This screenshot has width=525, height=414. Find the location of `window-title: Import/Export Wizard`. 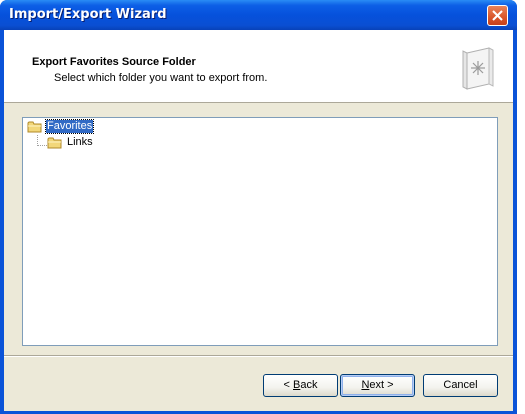

window-title: Import/Export Wizard is located at coordinates (88, 14).